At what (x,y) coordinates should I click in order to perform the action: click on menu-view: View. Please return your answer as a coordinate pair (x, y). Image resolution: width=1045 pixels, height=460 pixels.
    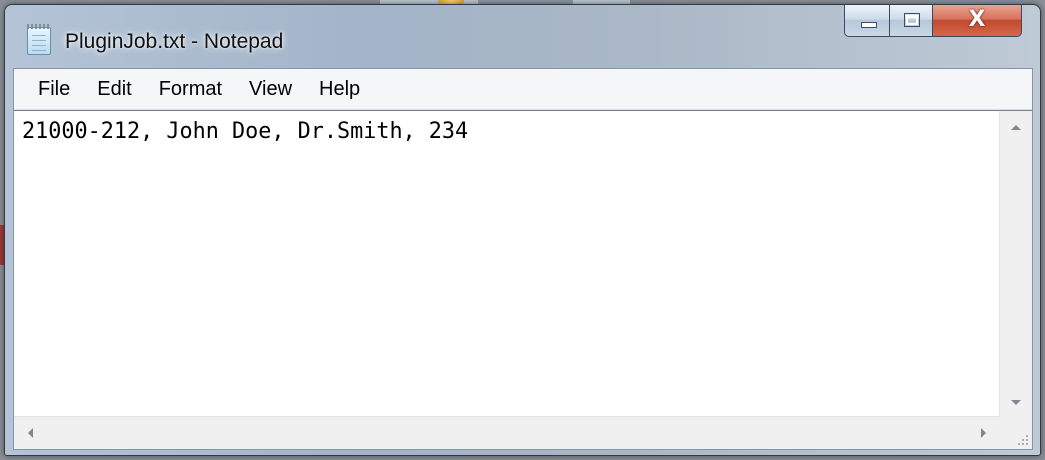
    Looking at the image, I should click on (270, 89).